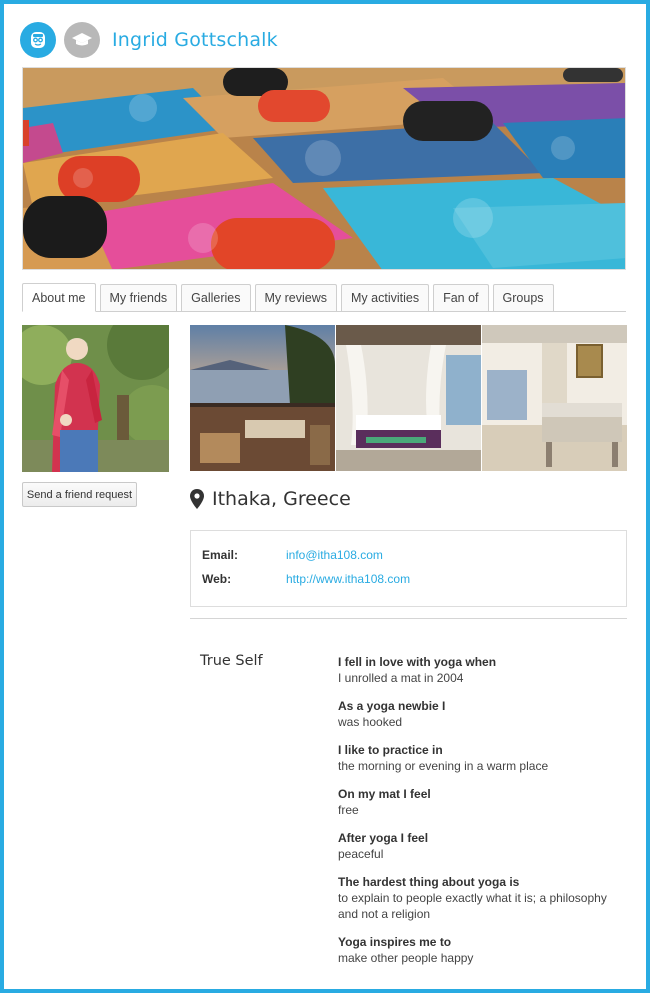 This screenshot has width=650, height=993. Describe the element at coordinates (461, 297) in the screenshot. I see `tab-fan-of: Fan of` at that location.